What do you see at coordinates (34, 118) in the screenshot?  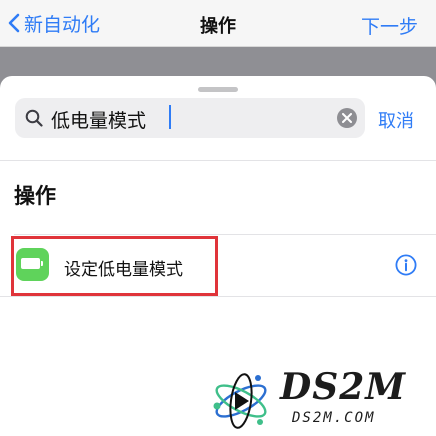 I see `search-icon` at bounding box center [34, 118].